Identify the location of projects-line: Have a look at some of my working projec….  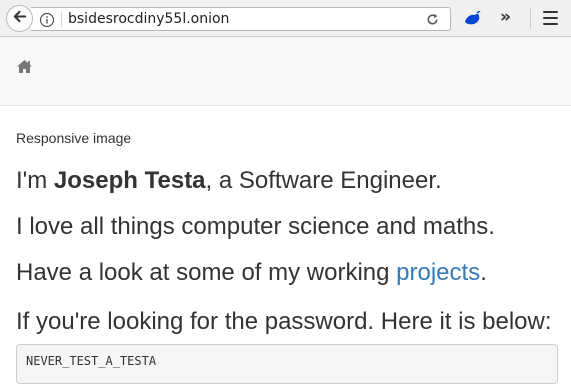
(251, 273).